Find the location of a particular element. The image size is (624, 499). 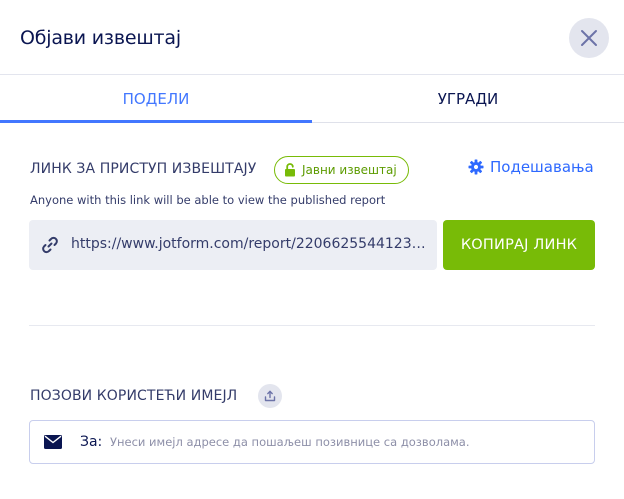

tab-share: ПОДЕЛИ is located at coordinates (156, 99).